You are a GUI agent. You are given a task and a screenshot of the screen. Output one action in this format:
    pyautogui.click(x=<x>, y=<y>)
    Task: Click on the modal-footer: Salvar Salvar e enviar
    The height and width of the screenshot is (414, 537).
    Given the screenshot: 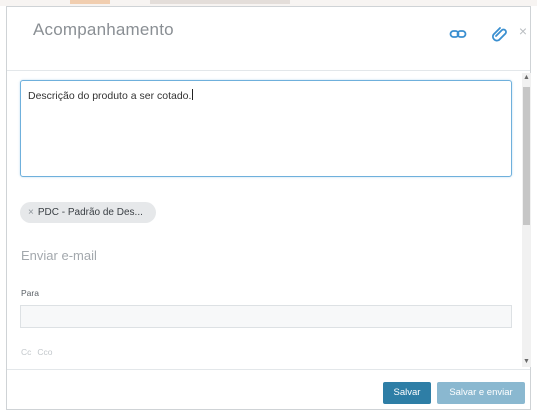 What is the action you would take?
    pyautogui.click(x=268, y=390)
    